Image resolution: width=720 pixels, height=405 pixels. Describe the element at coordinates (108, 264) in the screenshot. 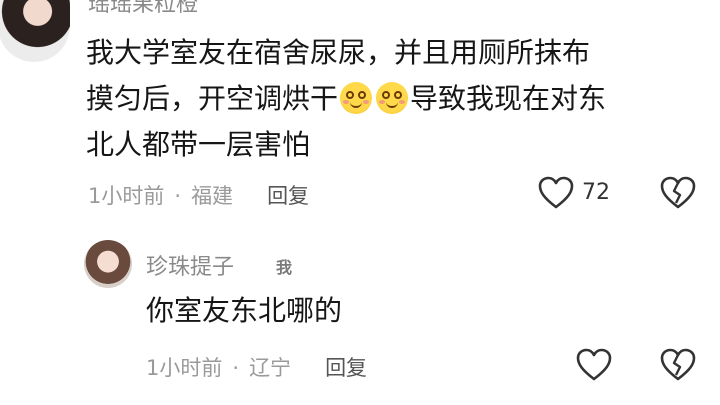

I see `avatar` at that location.